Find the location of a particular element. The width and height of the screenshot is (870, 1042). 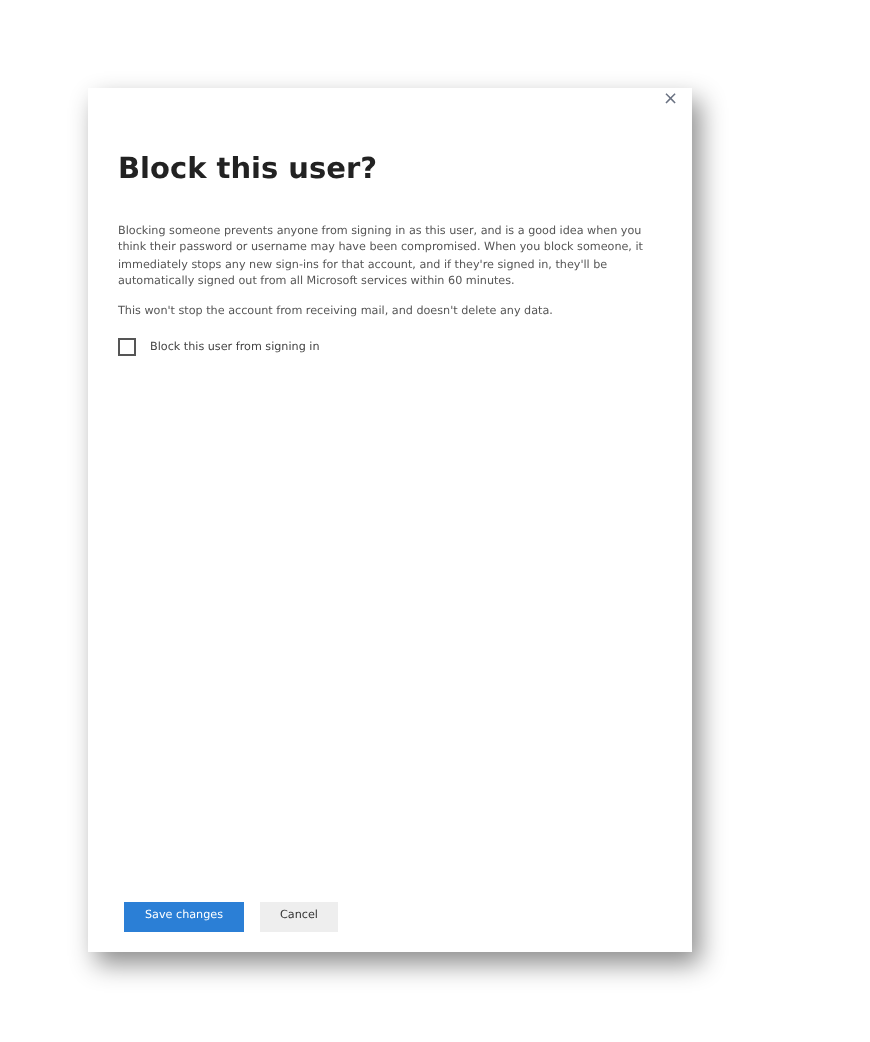

dialog-title: Block this user? is located at coordinates (249, 170).